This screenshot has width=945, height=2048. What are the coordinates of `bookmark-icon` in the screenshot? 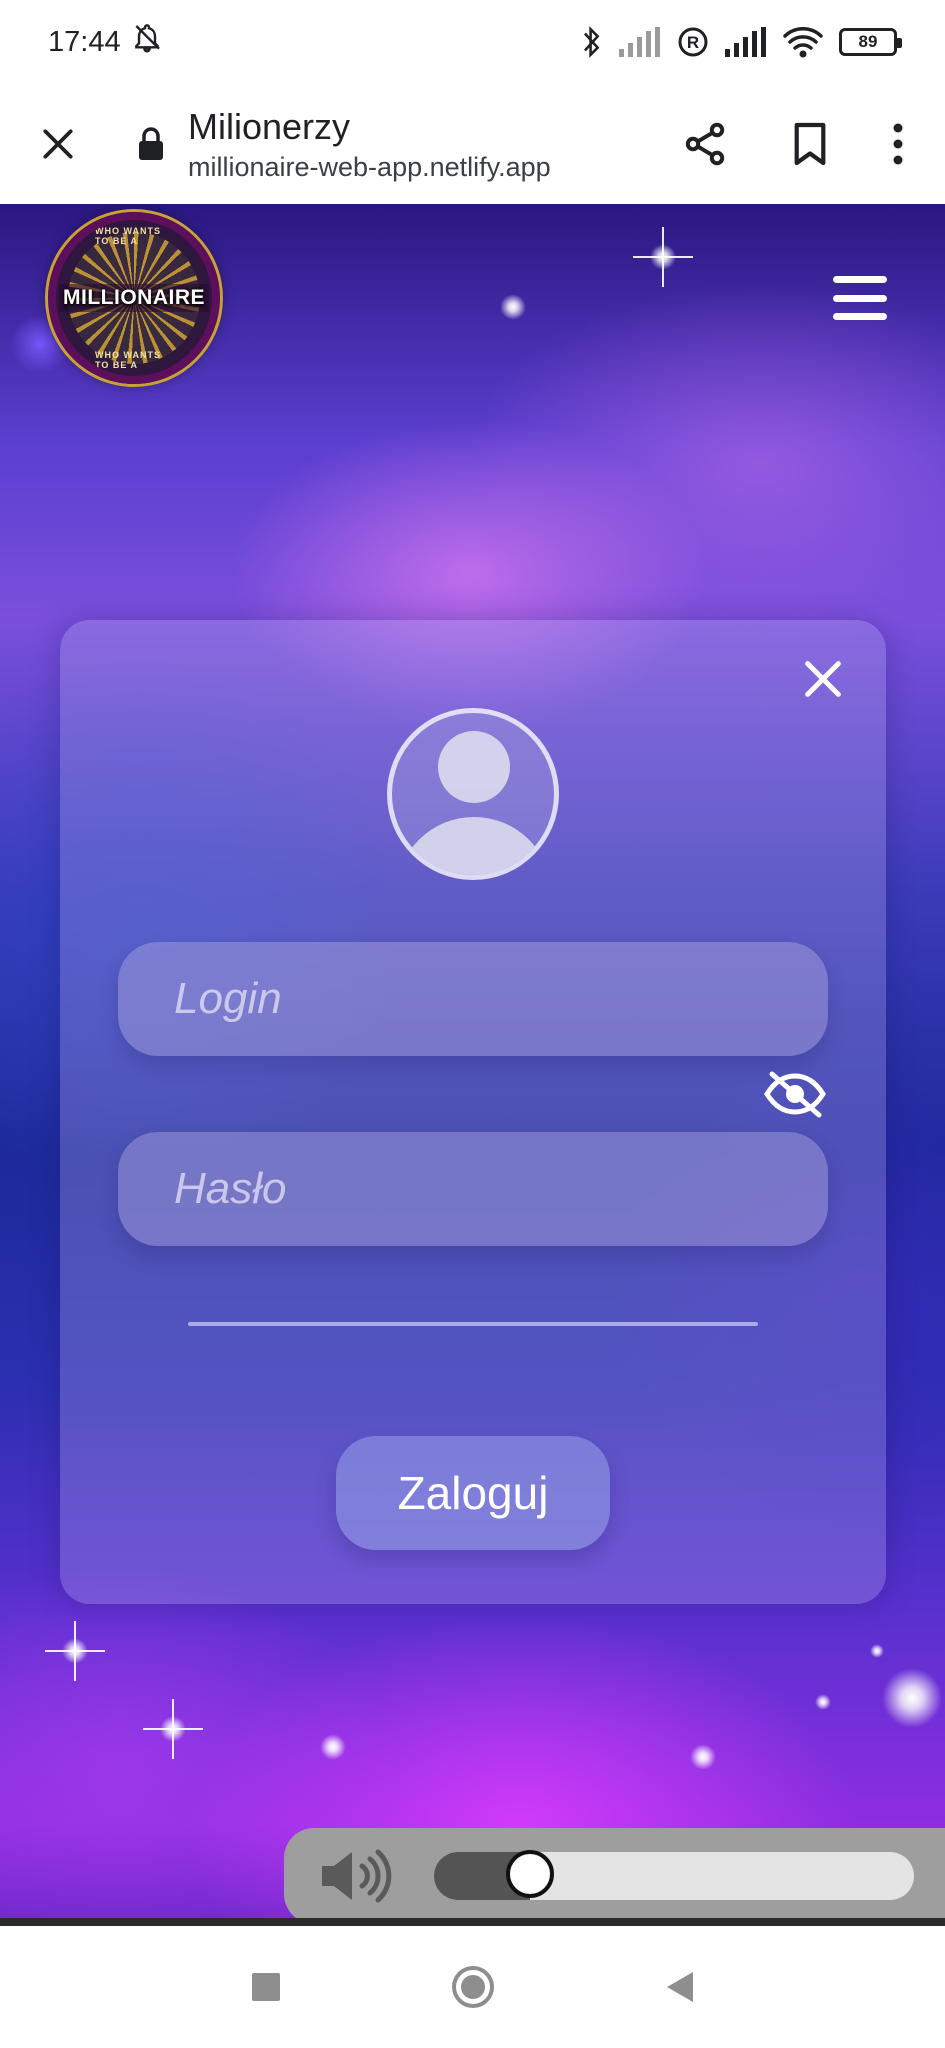 It's located at (810, 144).